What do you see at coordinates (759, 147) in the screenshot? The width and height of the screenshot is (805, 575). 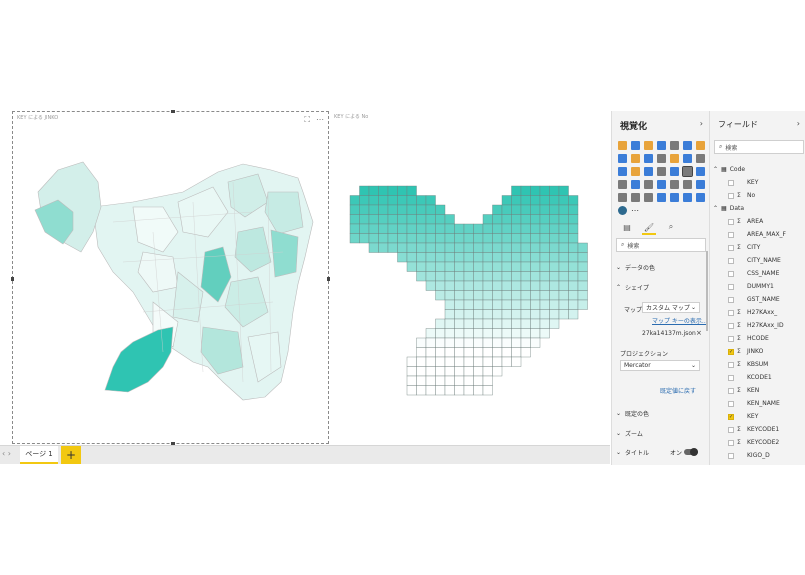 I see `fields-search-input: ⌕ 検索` at bounding box center [759, 147].